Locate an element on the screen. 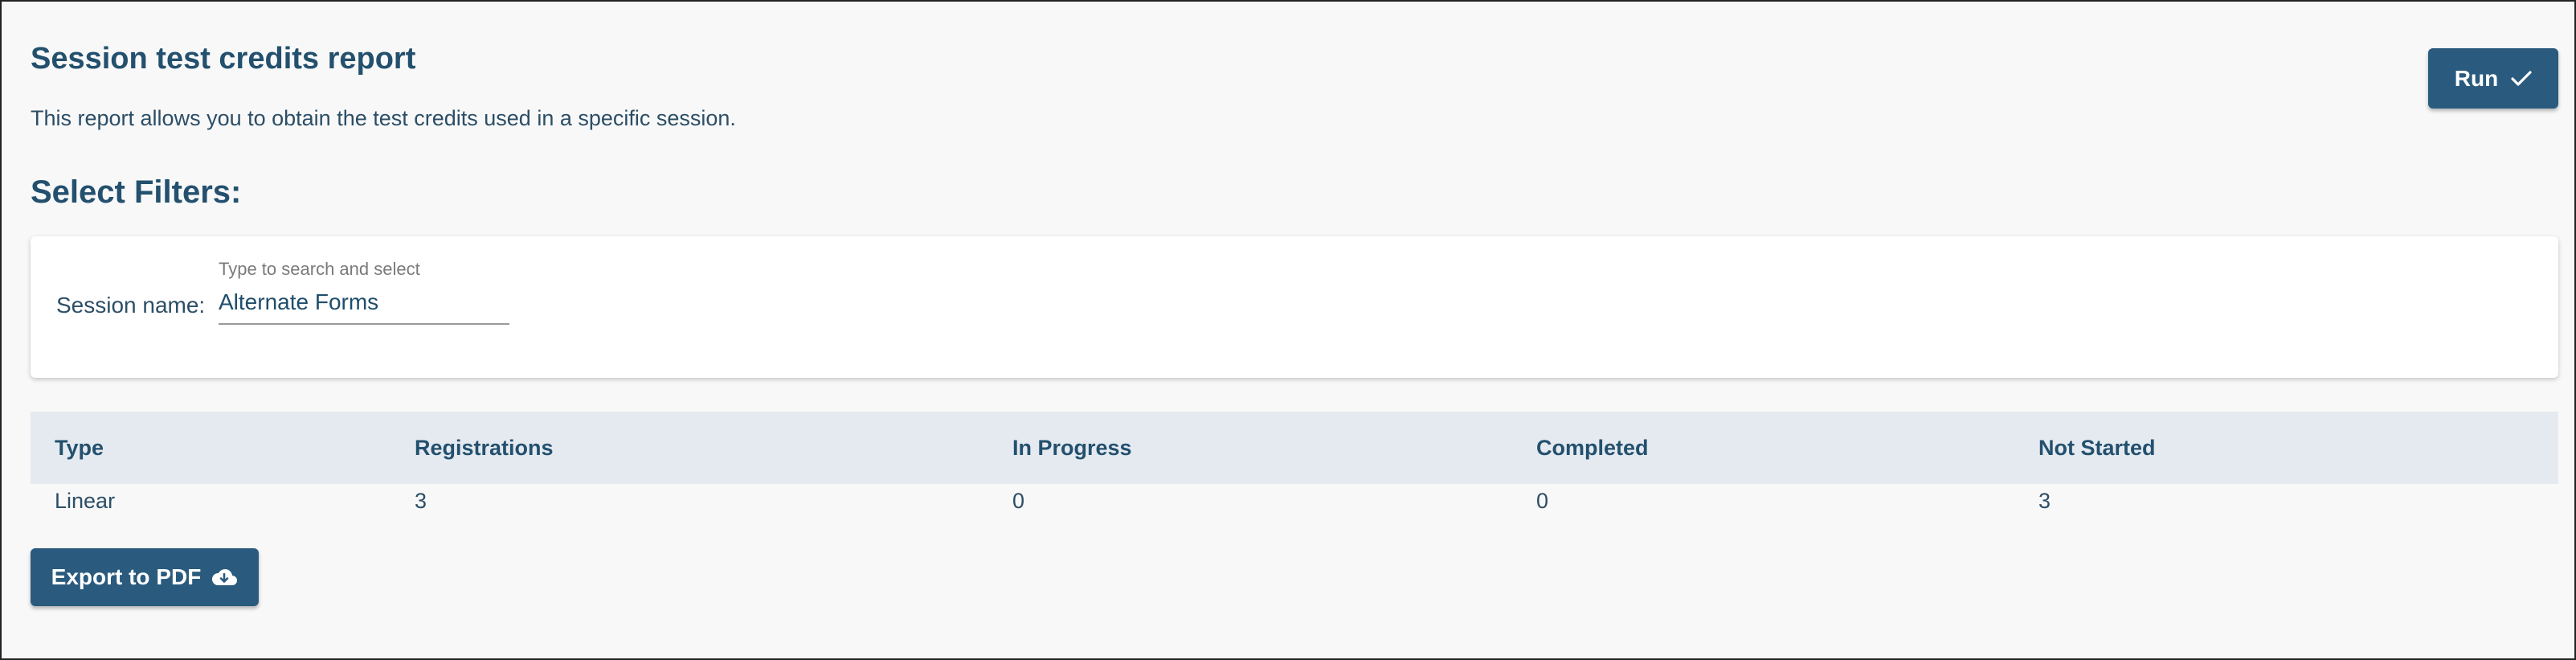 The height and width of the screenshot is (660, 2576). filters-heading: Select Filters: is located at coordinates (136, 192).